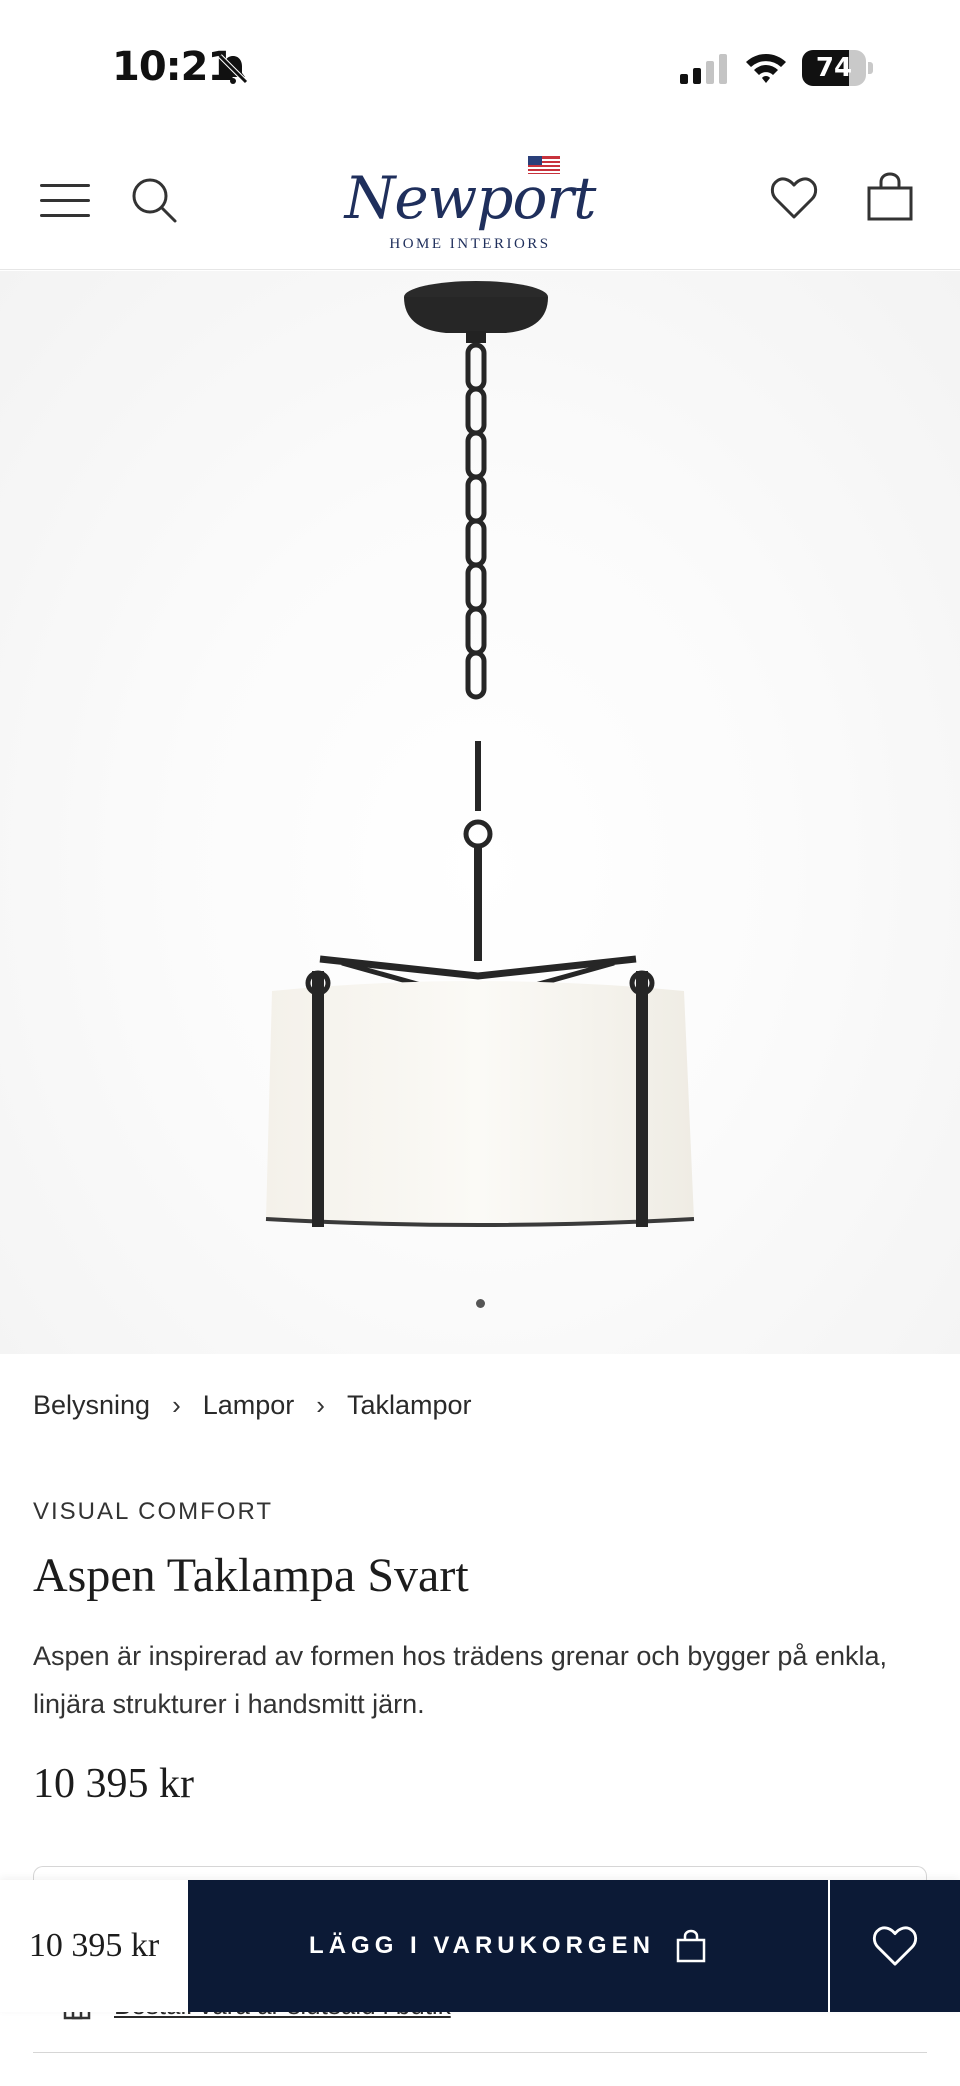 The width and height of the screenshot is (960, 2086). I want to click on add-to-cart-label: LÄGG I VARUKORGEN, so click(482, 1945).